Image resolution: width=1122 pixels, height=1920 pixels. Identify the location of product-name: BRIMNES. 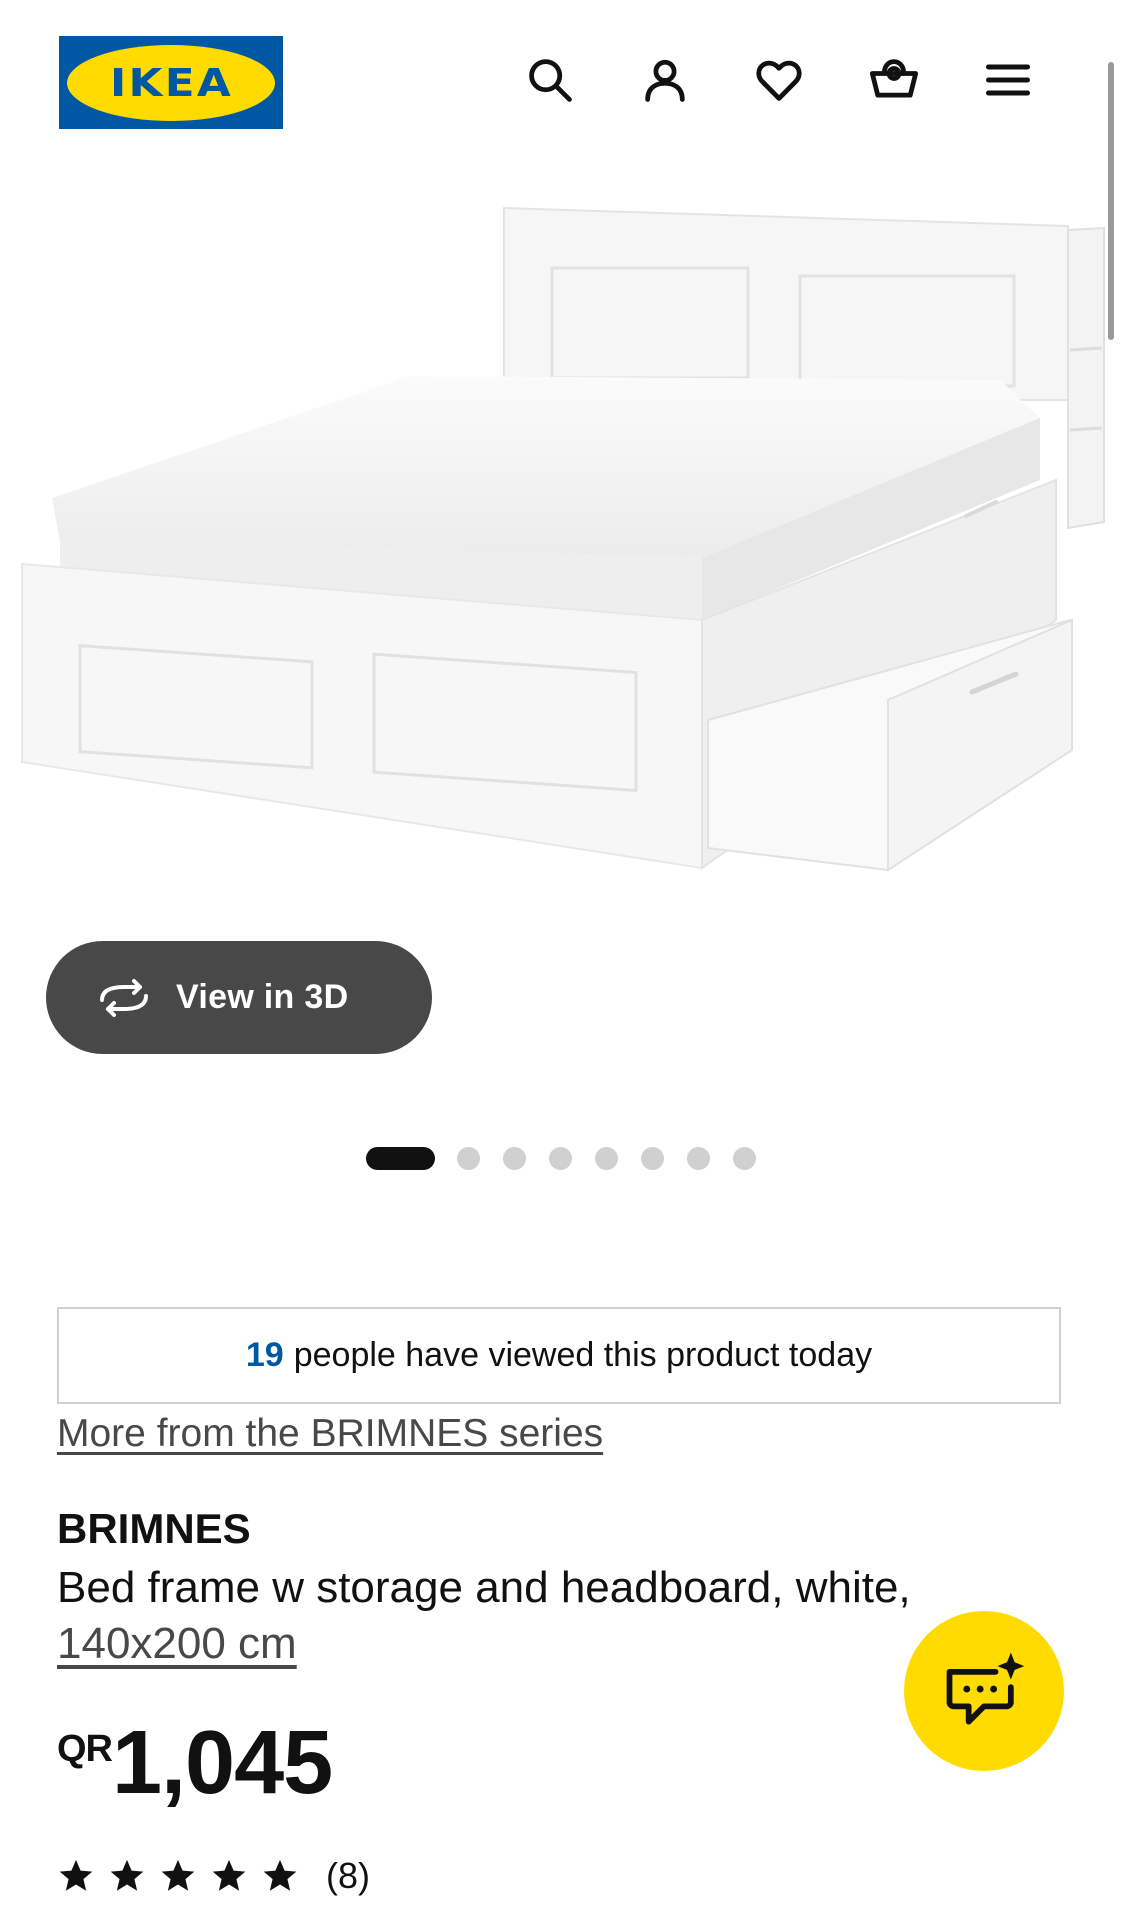
(154, 1528).